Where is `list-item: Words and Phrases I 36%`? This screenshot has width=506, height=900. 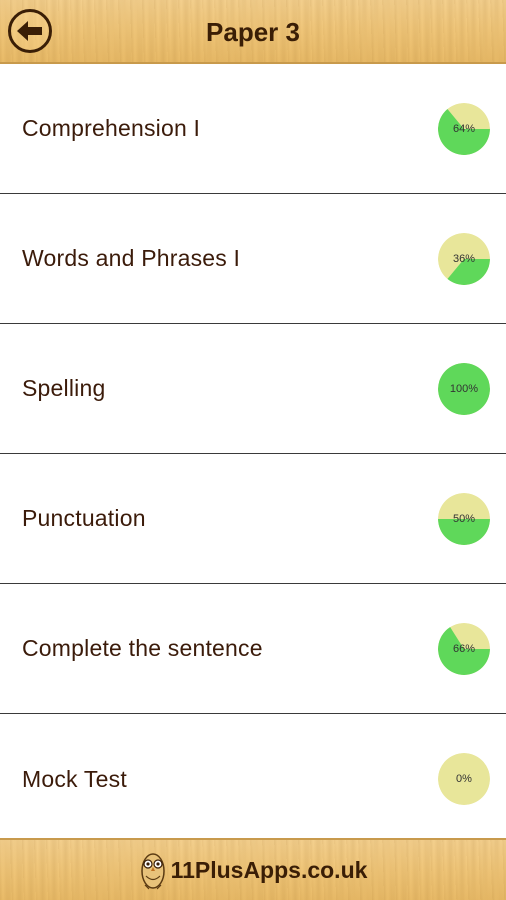 list-item: Words and Phrases I 36% is located at coordinates (253, 259).